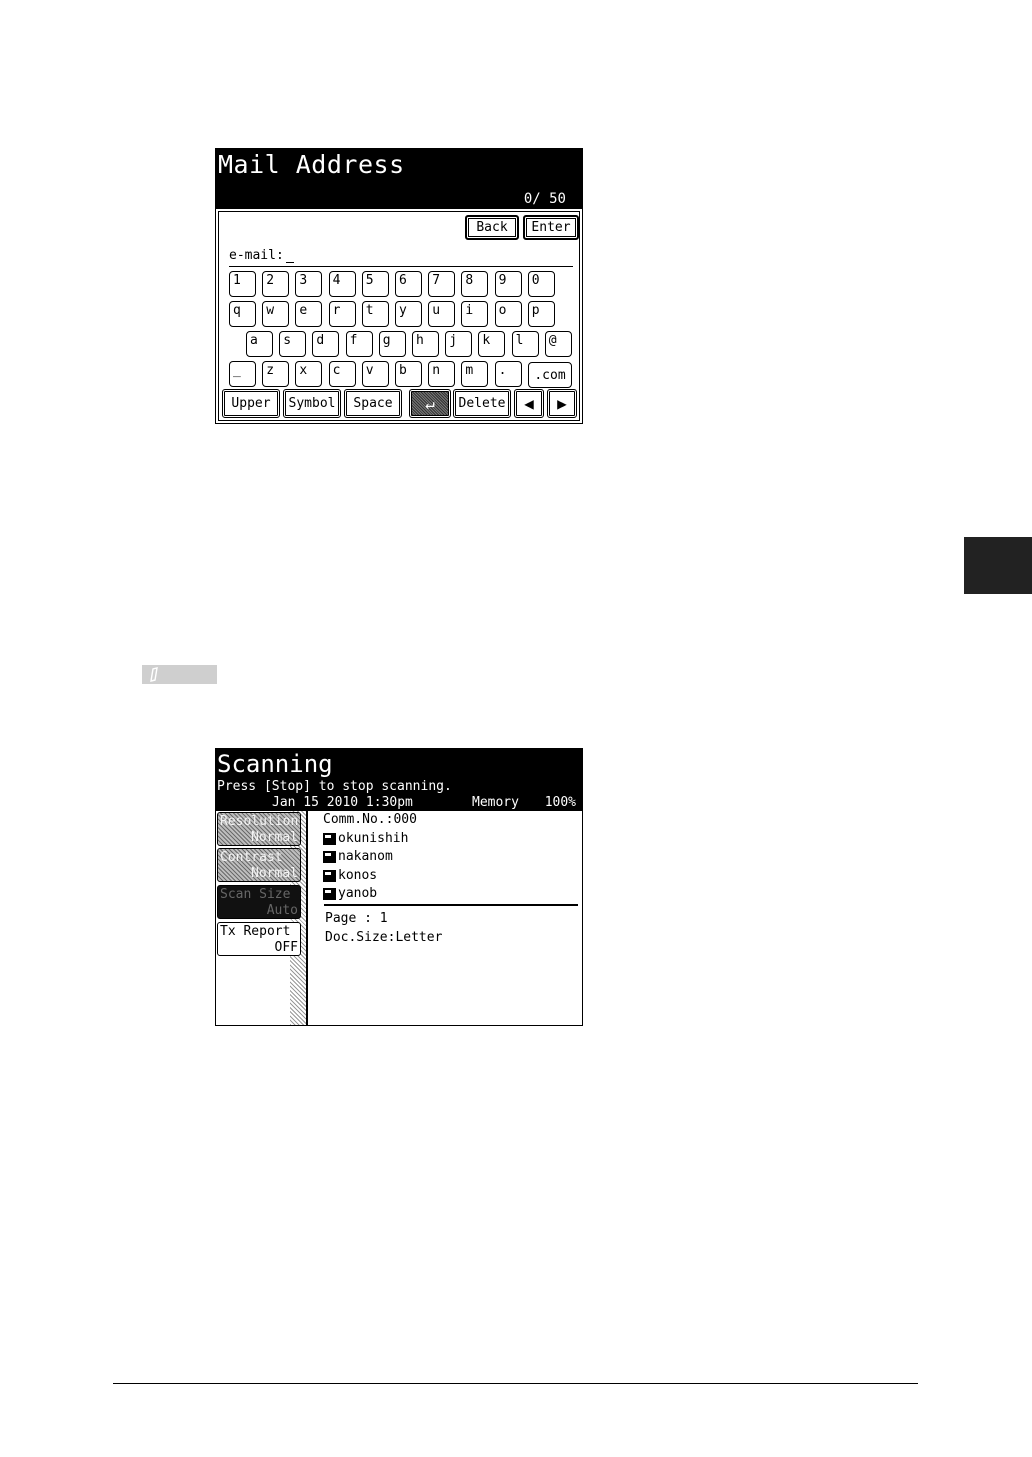 Image resolution: width=1032 pixels, height=1457 pixels. What do you see at coordinates (274, 837) in the screenshot?
I see `resolution-value: Normal` at bounding box center [274, 837].